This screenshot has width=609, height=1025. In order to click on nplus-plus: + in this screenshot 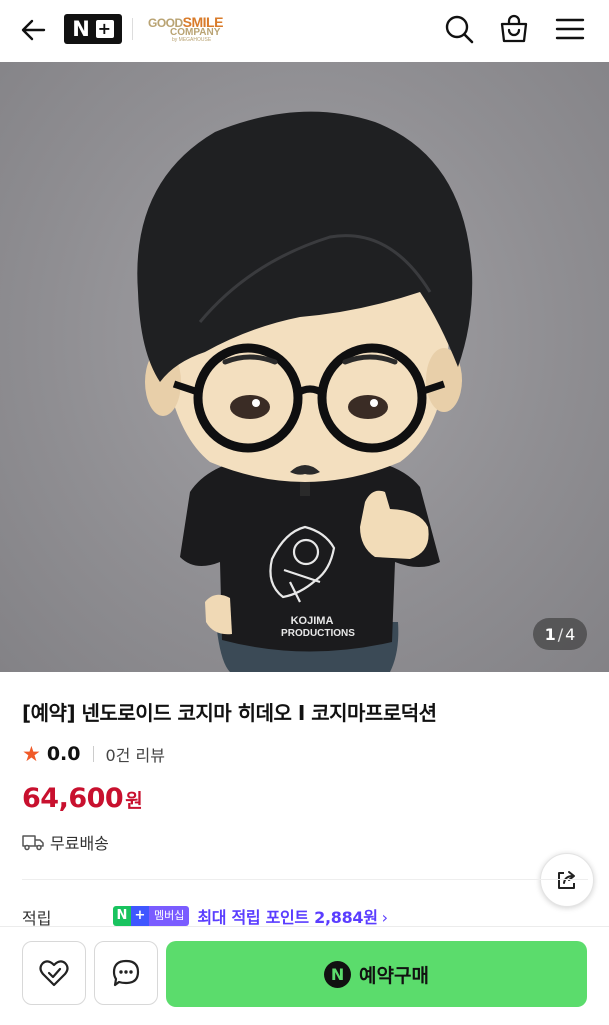, I will do `click(104, 28)`.